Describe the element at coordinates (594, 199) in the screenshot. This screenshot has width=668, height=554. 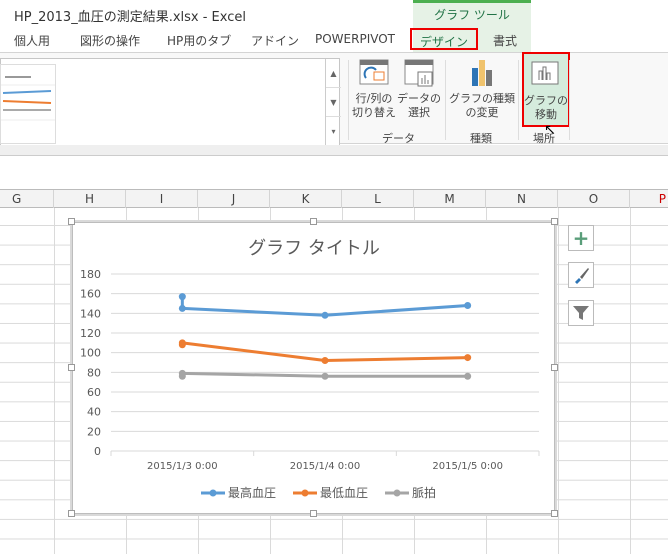
I see `column-header: O` at that location.